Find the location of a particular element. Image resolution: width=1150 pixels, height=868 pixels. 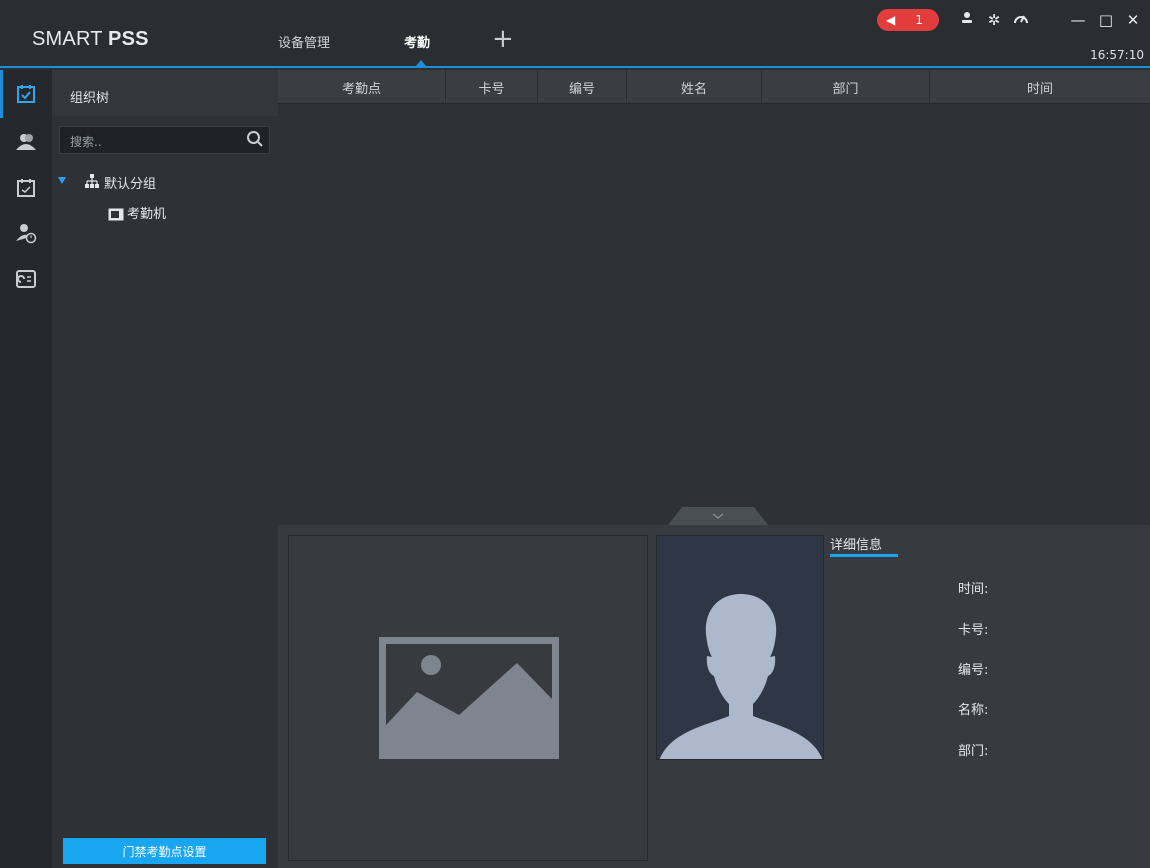

people-icon is located at coordinates (26, 142).